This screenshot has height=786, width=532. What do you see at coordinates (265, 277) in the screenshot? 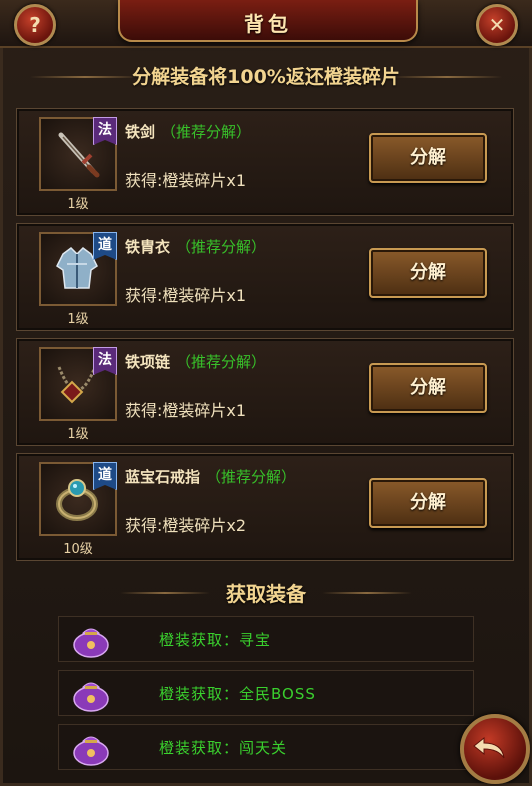
I see `item-row: 道 1级 铁胄衣 （推荐分解） 获得:橙装碎片x1 分解` at bounding box center [265, 277].